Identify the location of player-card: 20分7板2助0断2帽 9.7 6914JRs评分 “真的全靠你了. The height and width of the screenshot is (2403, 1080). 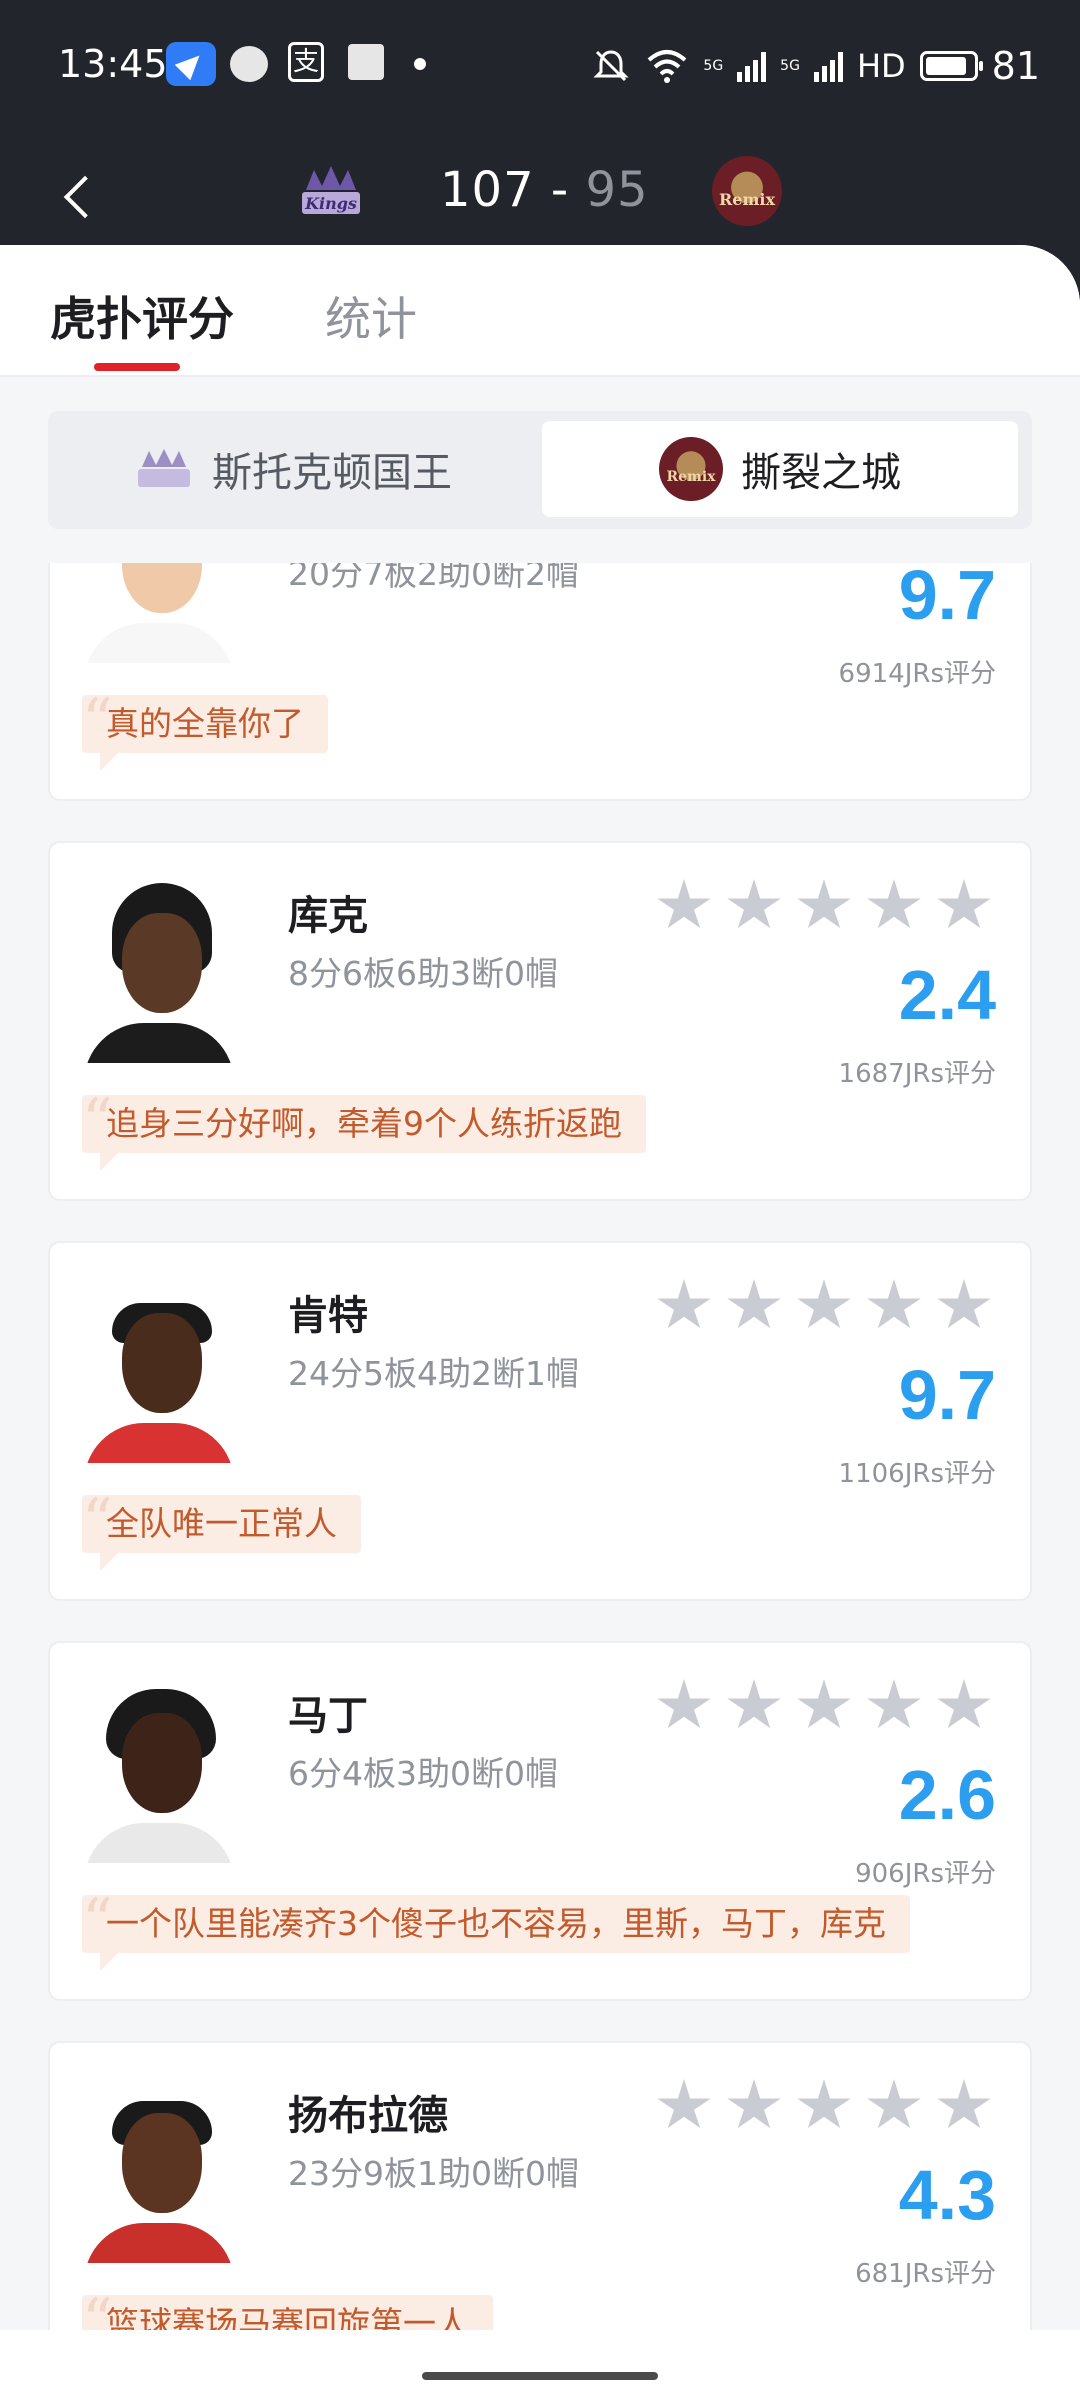
(540, 682).